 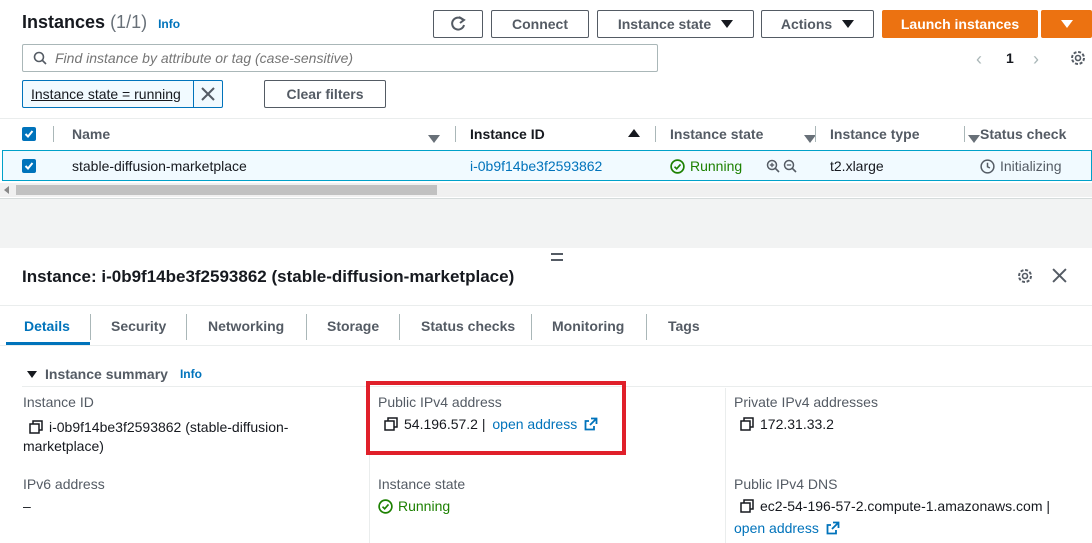 What do you see at coordinates (138, 326) in the screenshot?
I see `tab-security: Security` at bounding box center [138, 326].